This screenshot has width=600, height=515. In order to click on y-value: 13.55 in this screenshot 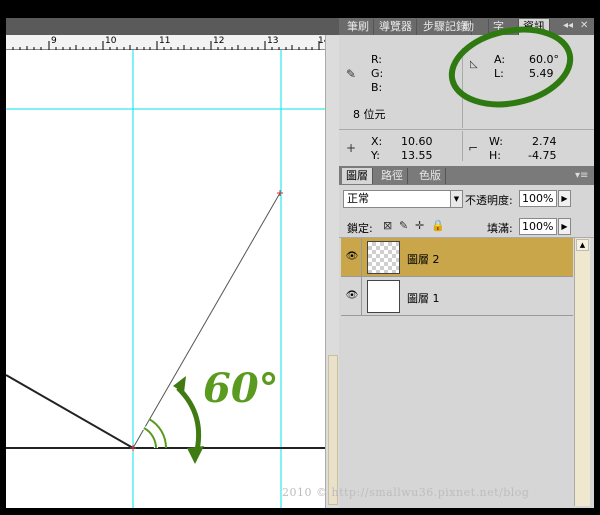, I will do `click(417, 155)`.